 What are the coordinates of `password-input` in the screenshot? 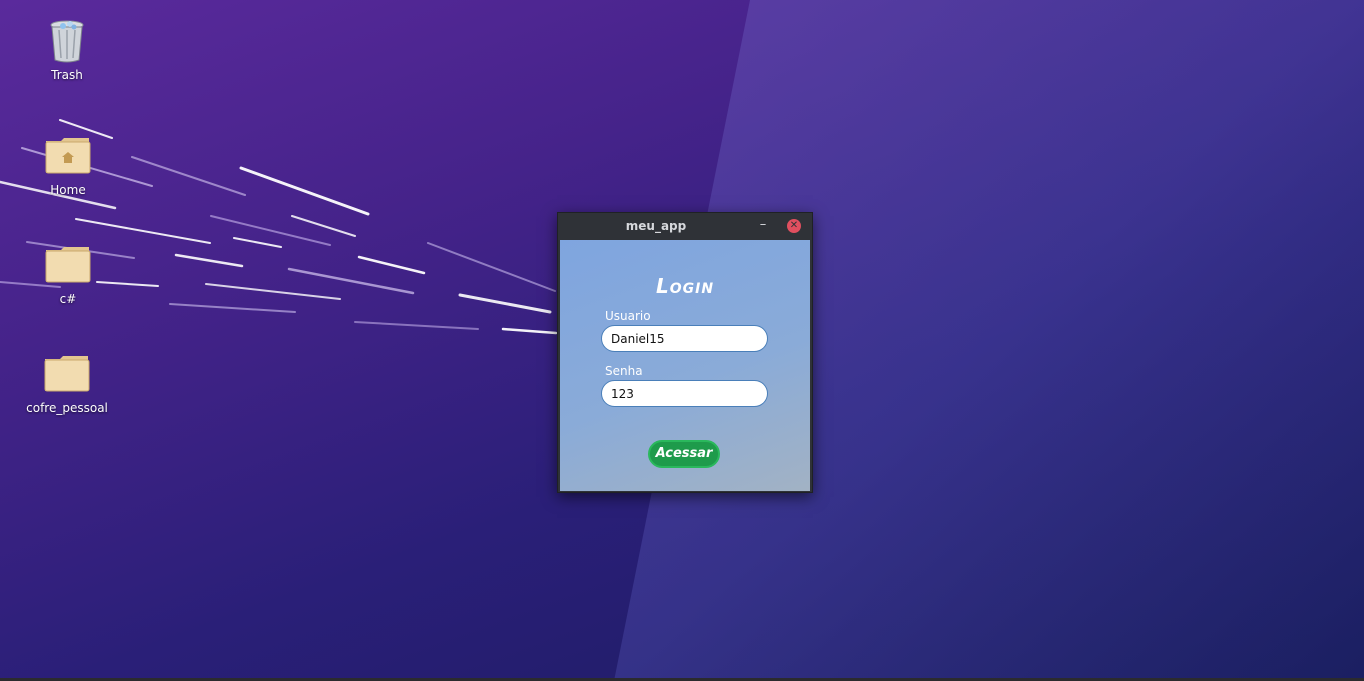 It's located at (684, 393).